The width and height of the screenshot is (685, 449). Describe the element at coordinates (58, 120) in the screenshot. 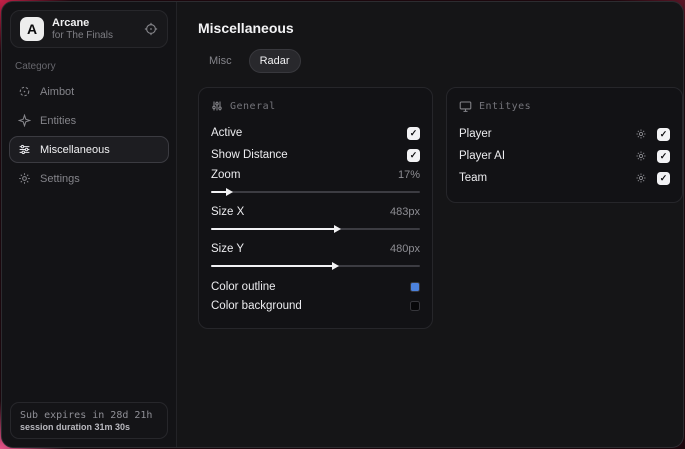

I see `sidebar-item-label: Entities` at that location.